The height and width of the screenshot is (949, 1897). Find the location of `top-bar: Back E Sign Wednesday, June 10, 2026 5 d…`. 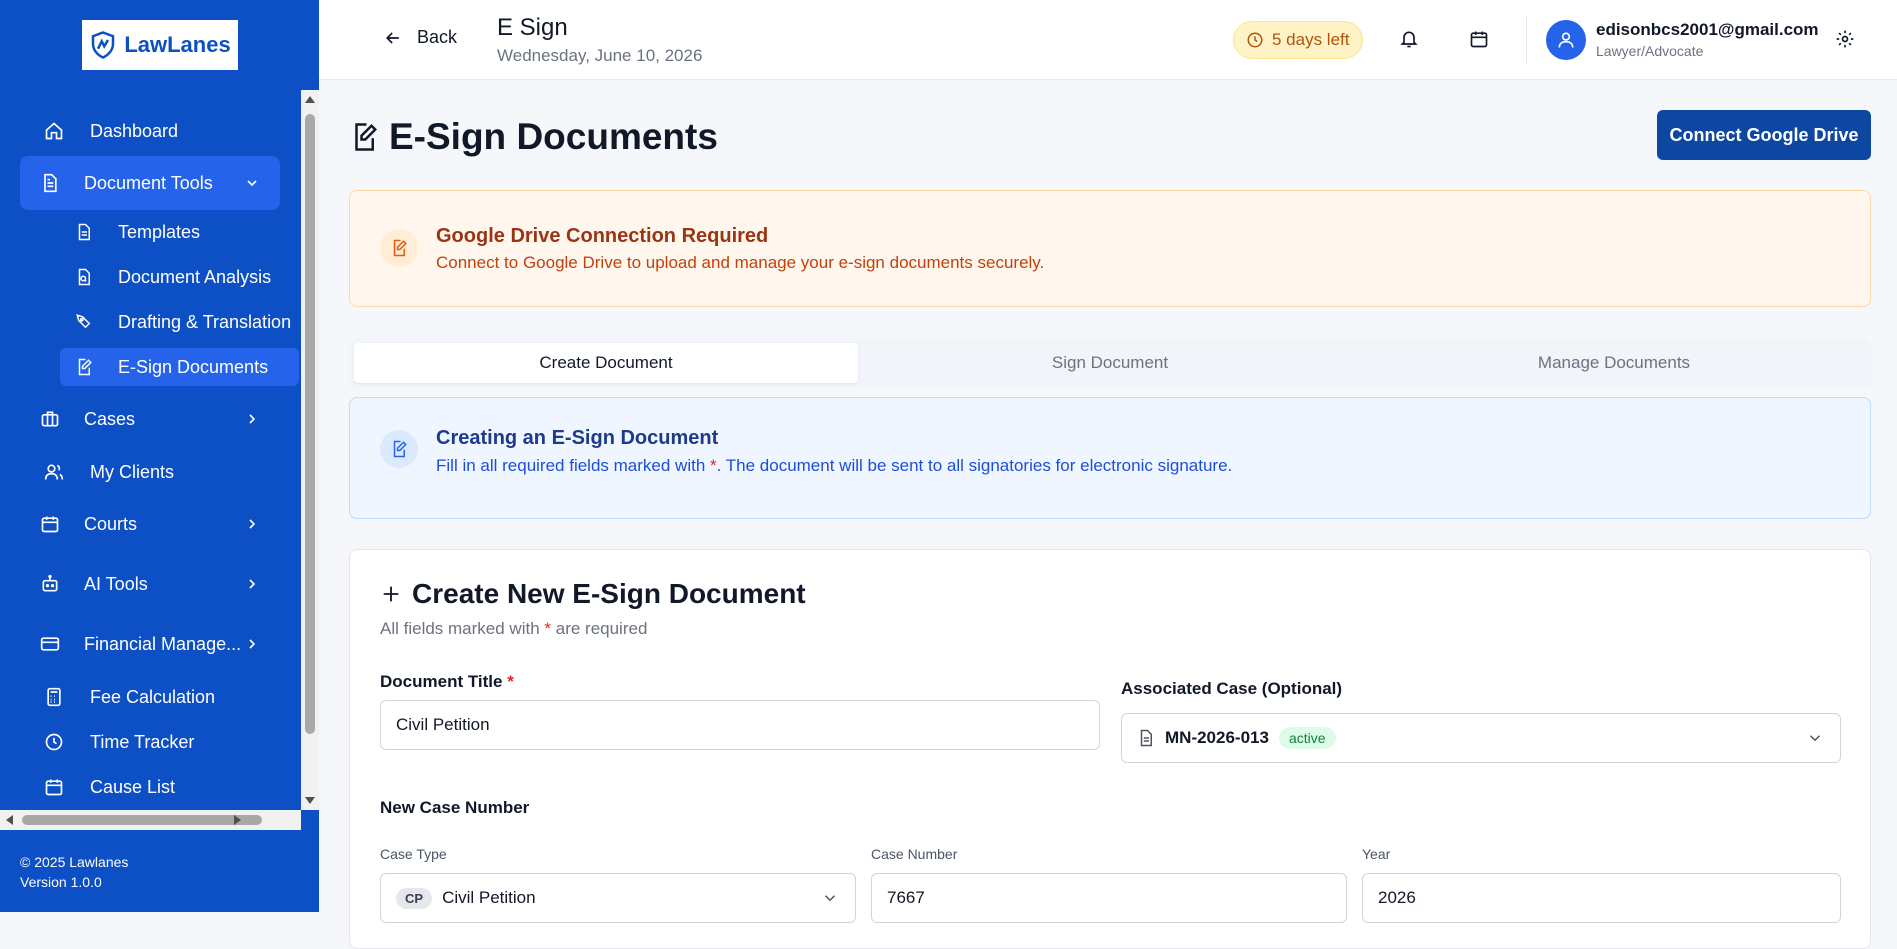

top-bar: Back E Sign Wednesday, June 10, 2026 5 d… is located at coordinates (1108, 40).